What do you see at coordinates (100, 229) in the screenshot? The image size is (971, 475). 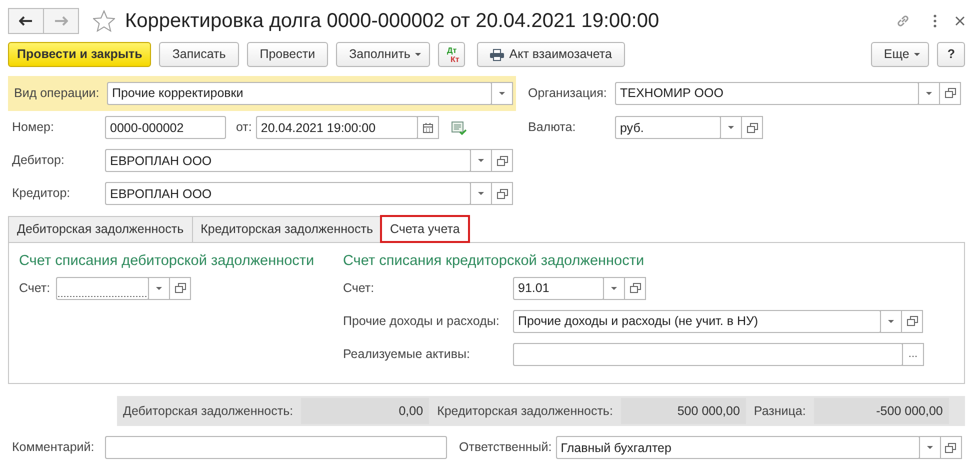 I see `tab: Дебиторская задолженность` at bounding box center [100, 229].